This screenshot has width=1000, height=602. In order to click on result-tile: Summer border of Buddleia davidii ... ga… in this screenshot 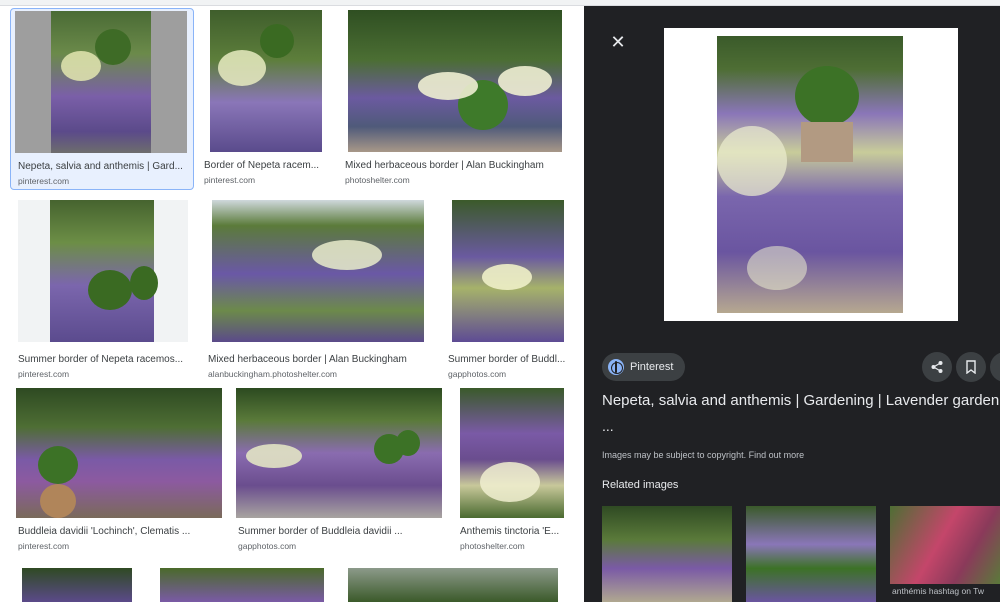, I will do `click(341, 476)`.